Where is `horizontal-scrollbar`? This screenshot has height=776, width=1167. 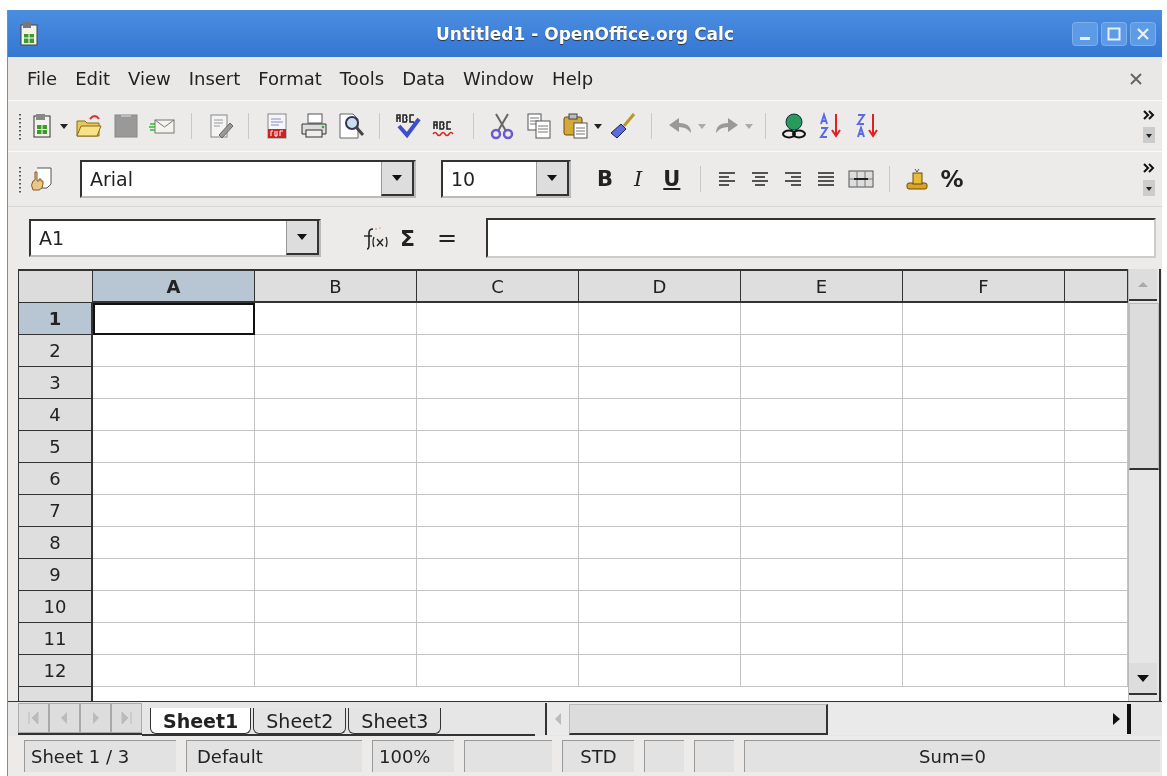
horizontal-scrollbar is located at coordinates (838, 719).